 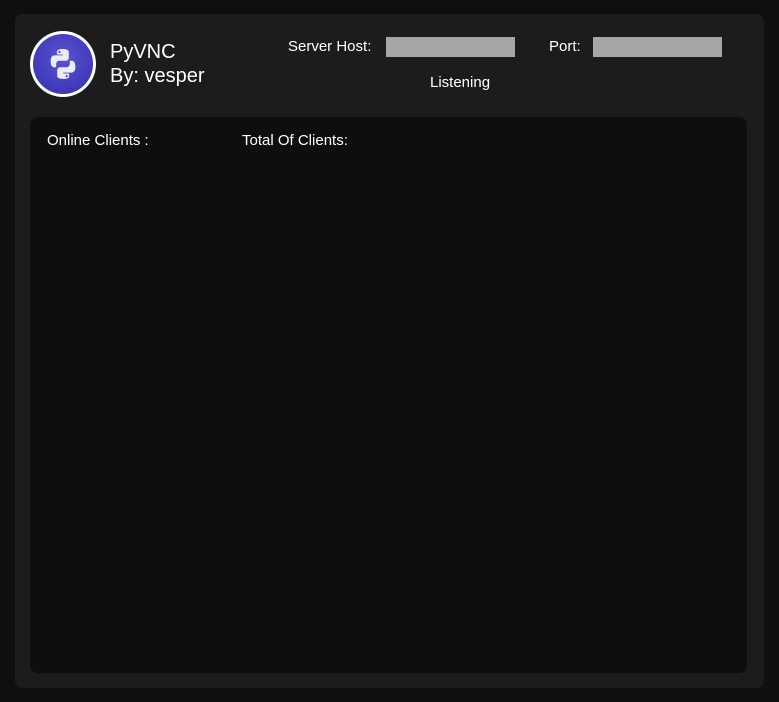 I want to click on port-label: Port:, so click(x=565, y=46).